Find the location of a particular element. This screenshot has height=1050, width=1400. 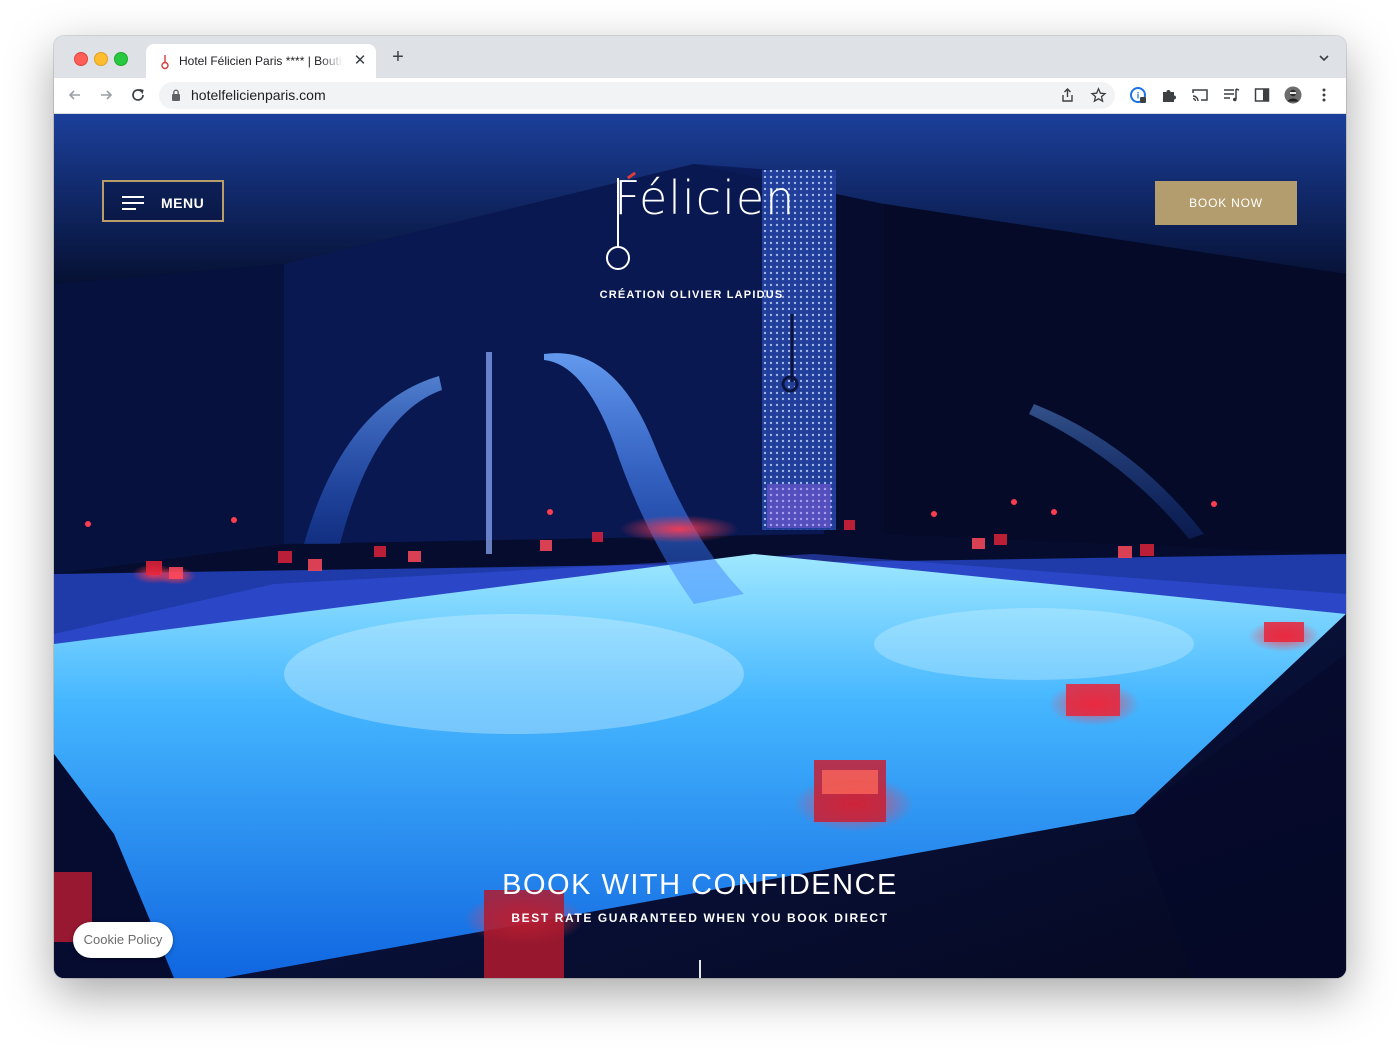

cookie-policy-button: Cookie Policy is located at coordinates (123, 940).